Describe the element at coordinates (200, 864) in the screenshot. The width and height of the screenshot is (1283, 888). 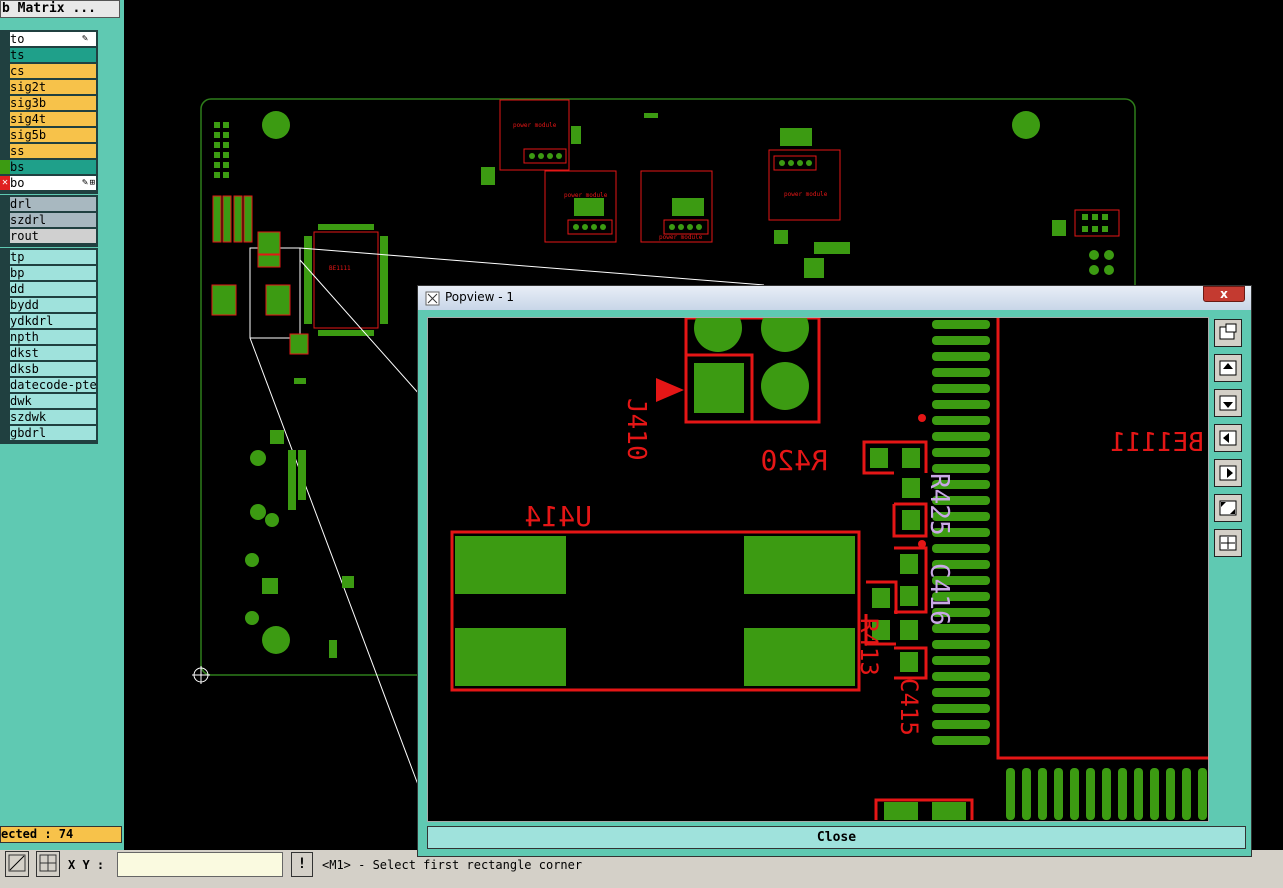
I see `xy-input` at that location.